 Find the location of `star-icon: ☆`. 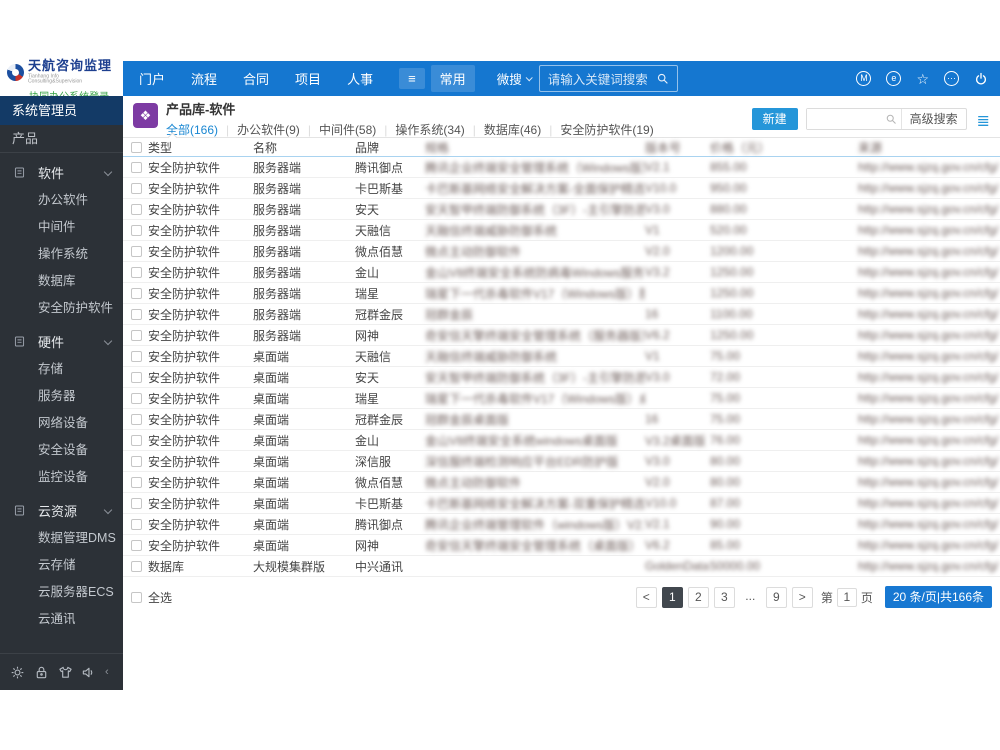

star-icon: ☆ is located at coordinates (922, 79).